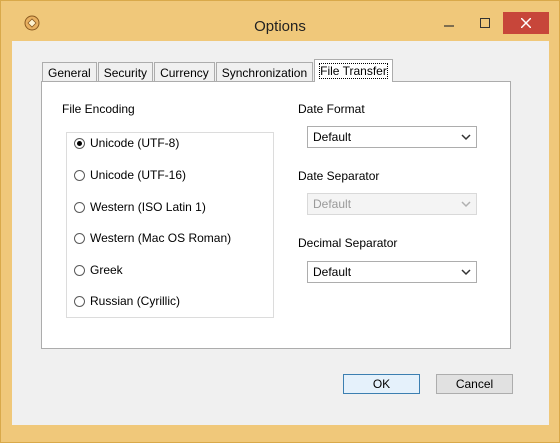 This screenshot has width=560, height=443. I want to click on close-button, so click(526, 23).